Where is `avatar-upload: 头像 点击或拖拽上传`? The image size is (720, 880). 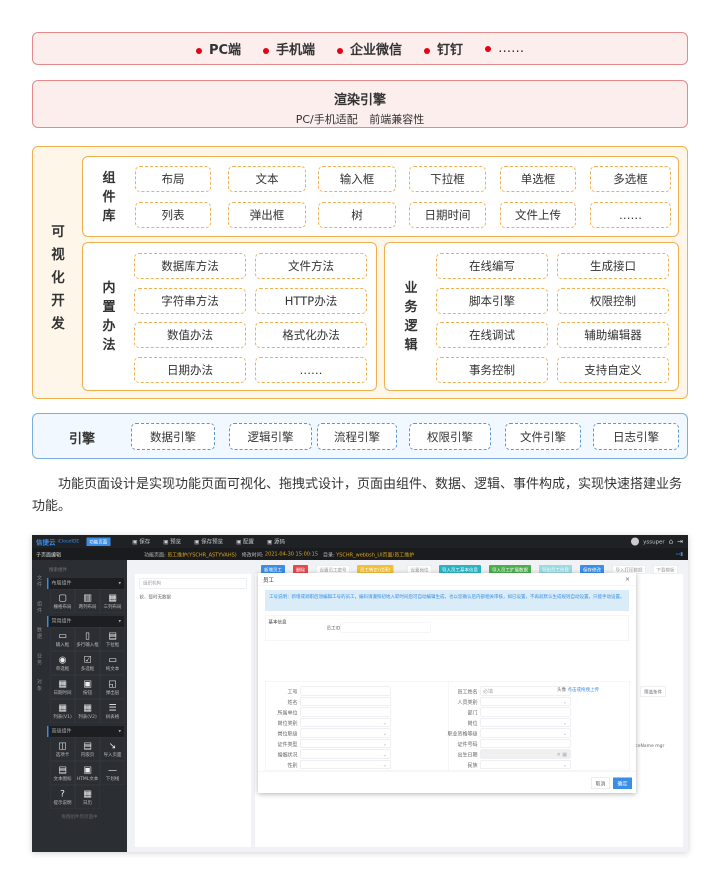 avatar-upload: 头像 点击或拖拽上传 is located at coordinates (578, 689).